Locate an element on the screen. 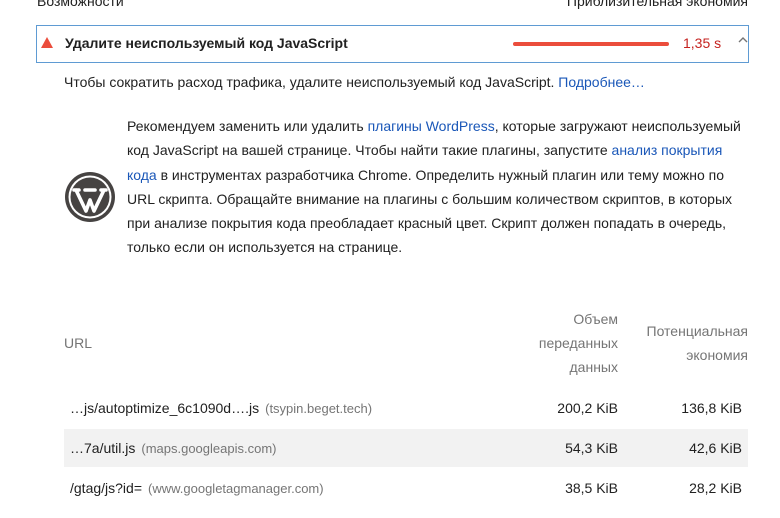 This screenshot has height=518, width=780. url-host: (www.googletagmanager.com) is located at coordinates (236, 488).